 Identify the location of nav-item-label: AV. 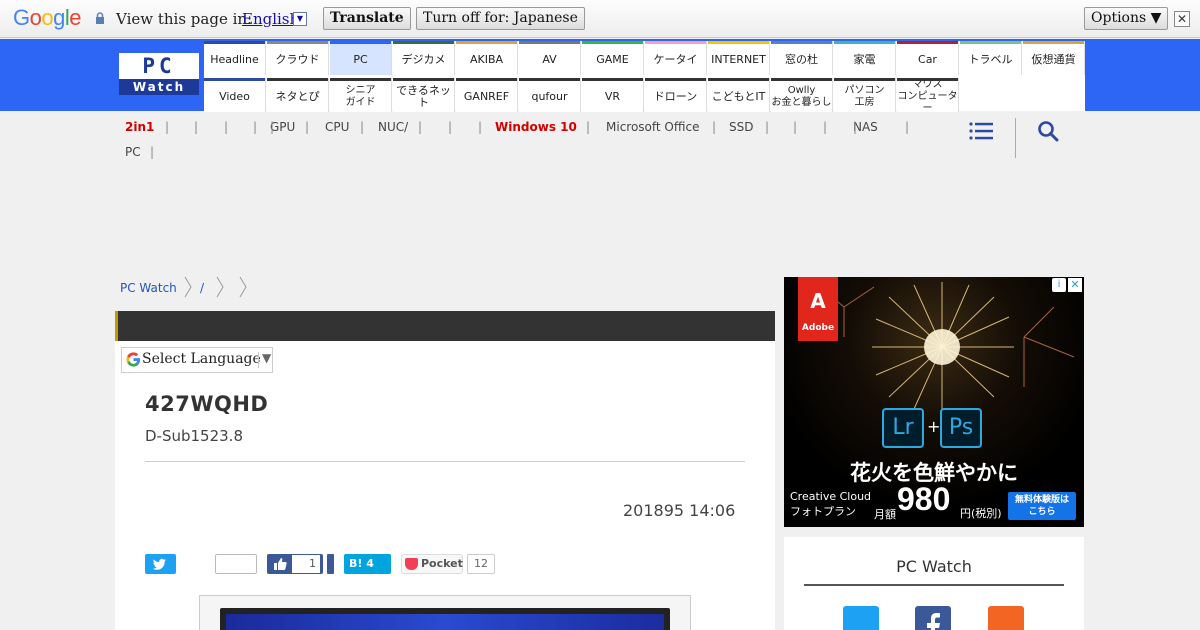
(549, 59).